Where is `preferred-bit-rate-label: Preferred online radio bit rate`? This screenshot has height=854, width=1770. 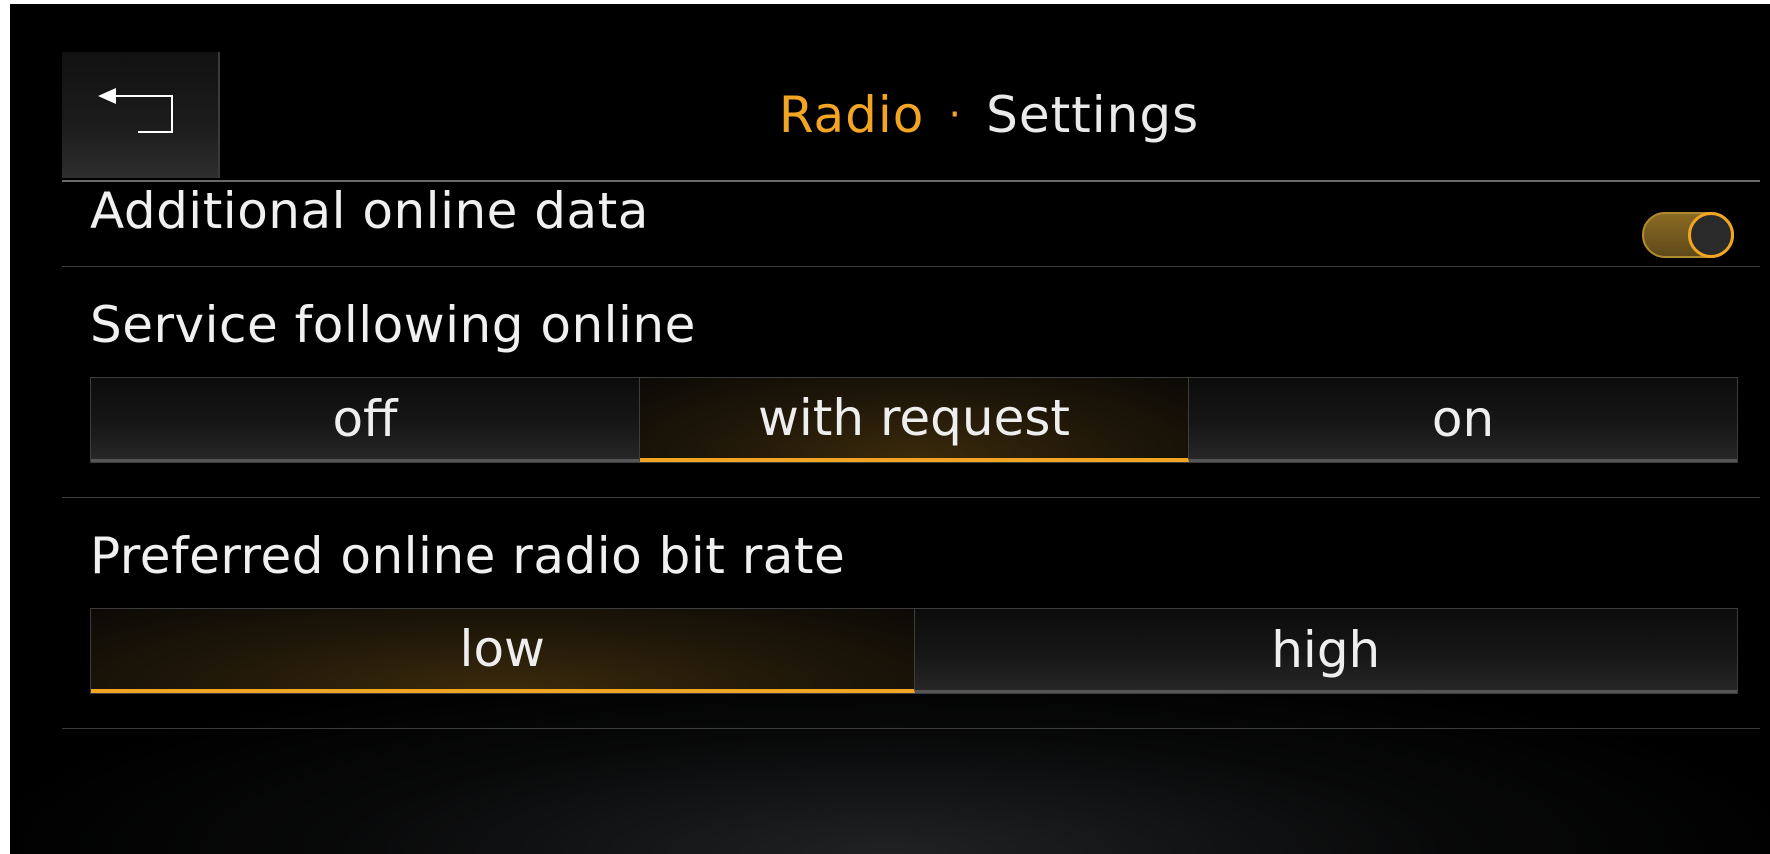
preferred-bit-rate-label: Preferred online radio bit rate is located at coordinates (468, 556).